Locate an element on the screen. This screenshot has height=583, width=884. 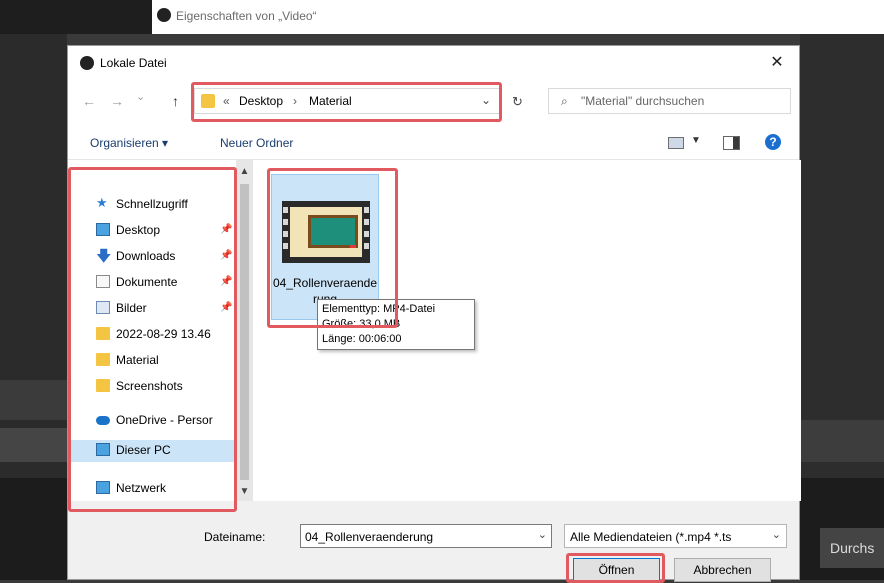
search-input: ⌕ "Material" durchsuchen is located at coordinates (669, 101).